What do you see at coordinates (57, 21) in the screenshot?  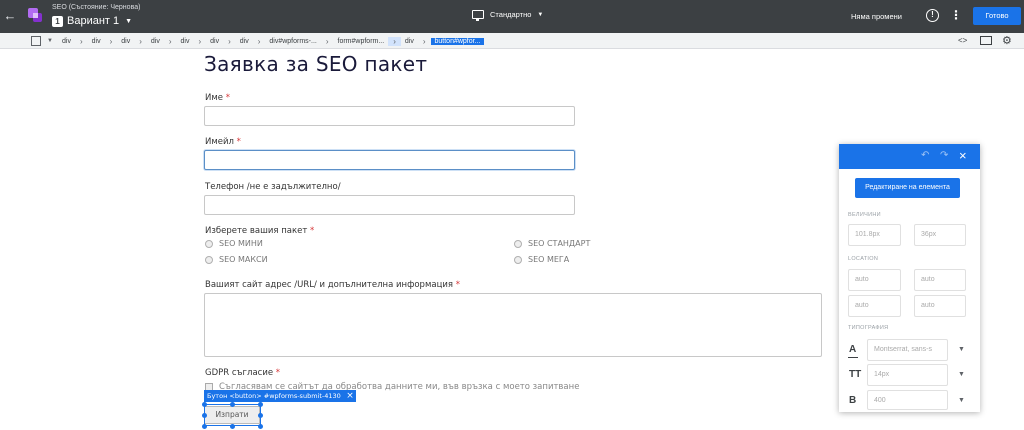 I see `variant-number-badge: 1` at bounding box center [57, 21].